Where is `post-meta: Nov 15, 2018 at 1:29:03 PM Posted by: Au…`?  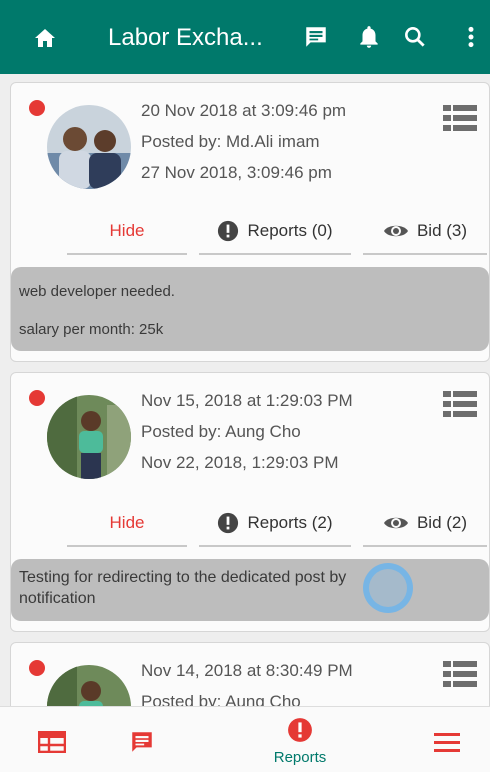 post-meta: Nov 15, 2018 at 1:29:03 PM Posted by: Au… is located at coordinates (247, 431).